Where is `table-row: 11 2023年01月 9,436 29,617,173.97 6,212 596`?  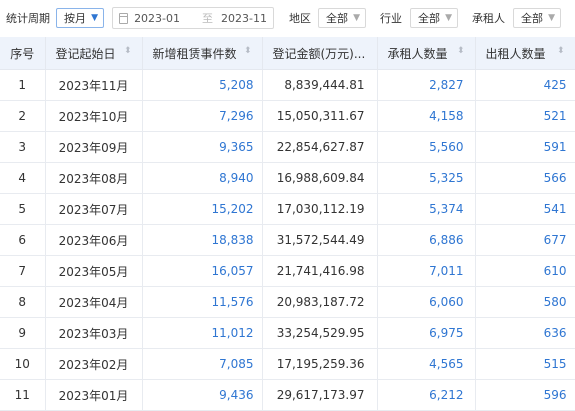
table-row: 11 2023年01月 9,436 29,617,173.97 6,212 596 is located at coordinates (287, 395).